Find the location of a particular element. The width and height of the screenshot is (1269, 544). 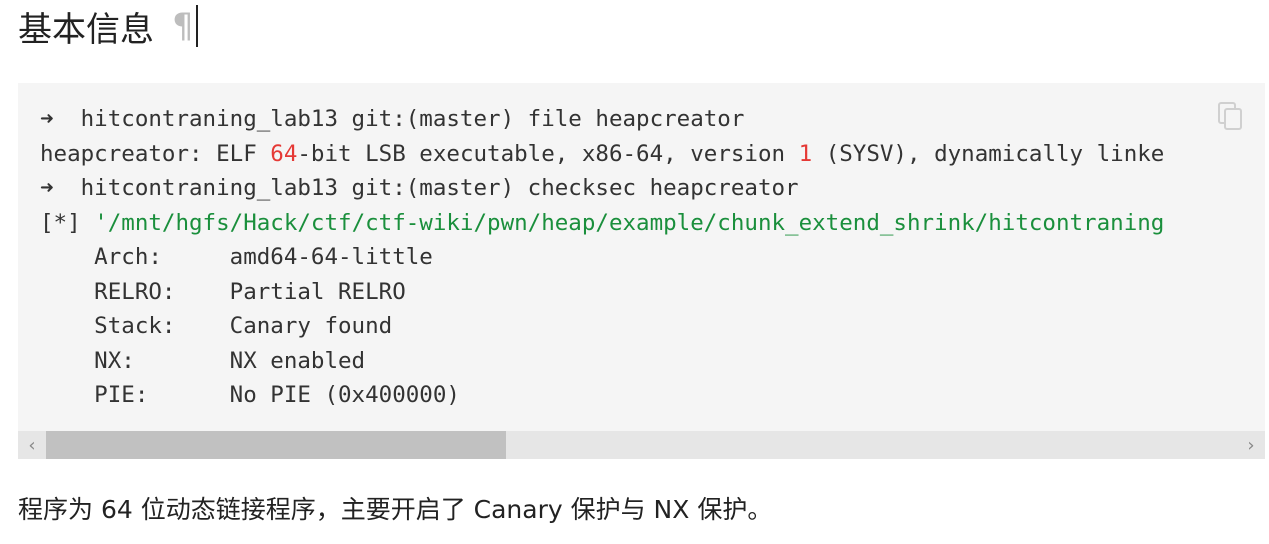

description-paragraph: 程序为 64 位动态链接程序，主要开启了 Canary 保护与 NX 保护。 is located at coordinates (395, 509).